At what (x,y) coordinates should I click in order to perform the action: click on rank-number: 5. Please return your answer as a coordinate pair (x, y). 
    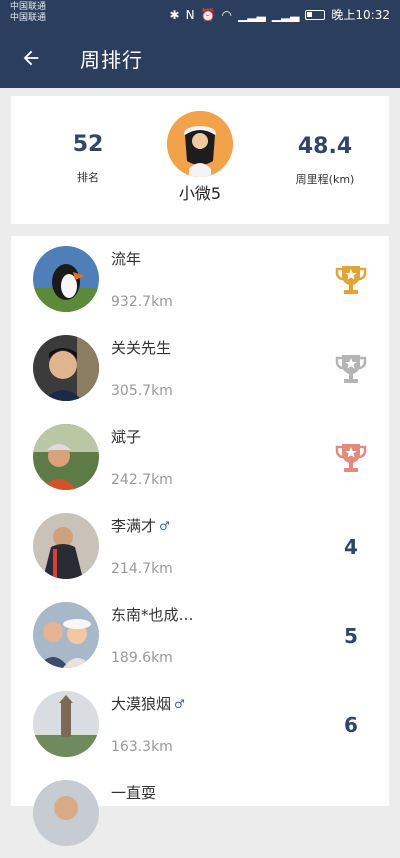
    Looking at the image, I should click on (351, 636).